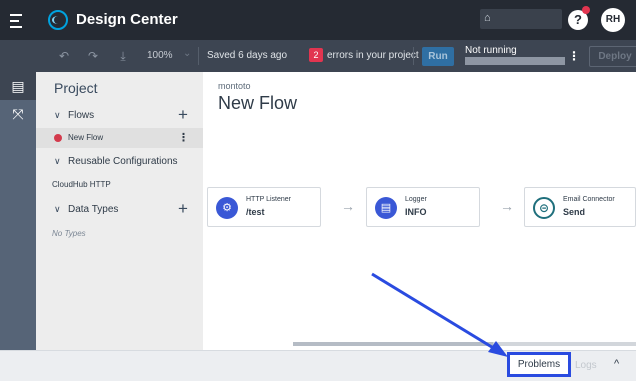 This screenshot has height=381, width=636. Describe the element at coordinates (491, 50) in the screenshot. I see `run-status: Not running` at that location.